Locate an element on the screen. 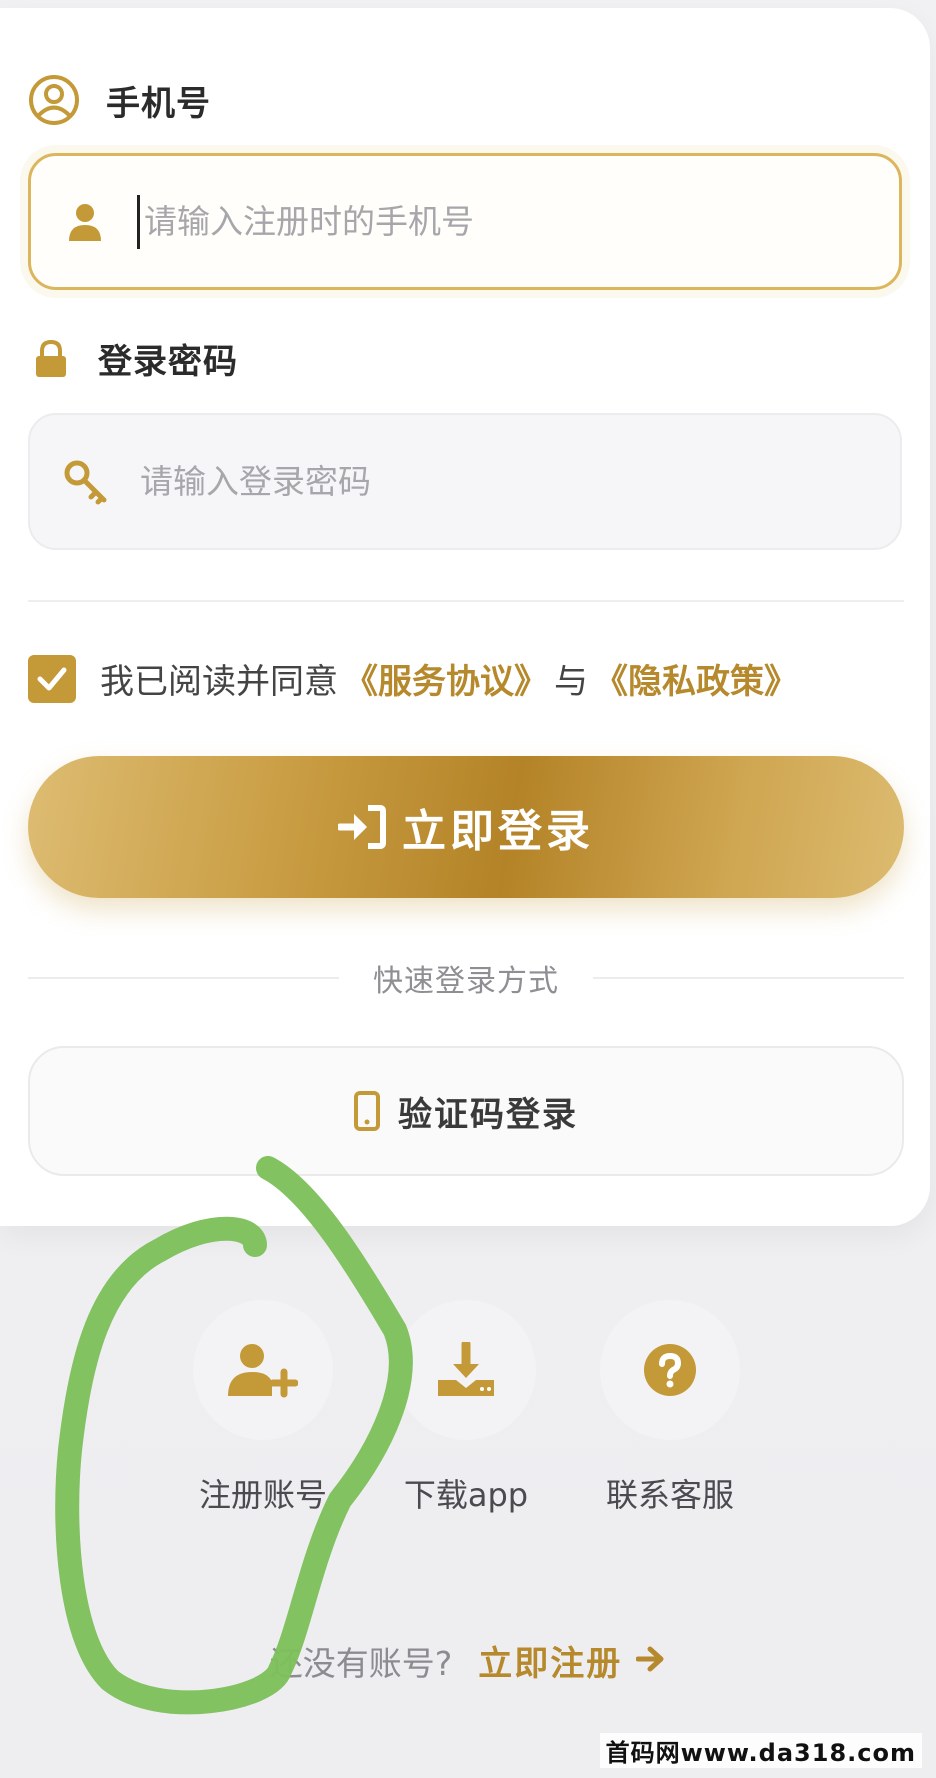 This screenshot has width=936, height=1778. login-button-label: 立即登录 is located at coordinates (498, 831).